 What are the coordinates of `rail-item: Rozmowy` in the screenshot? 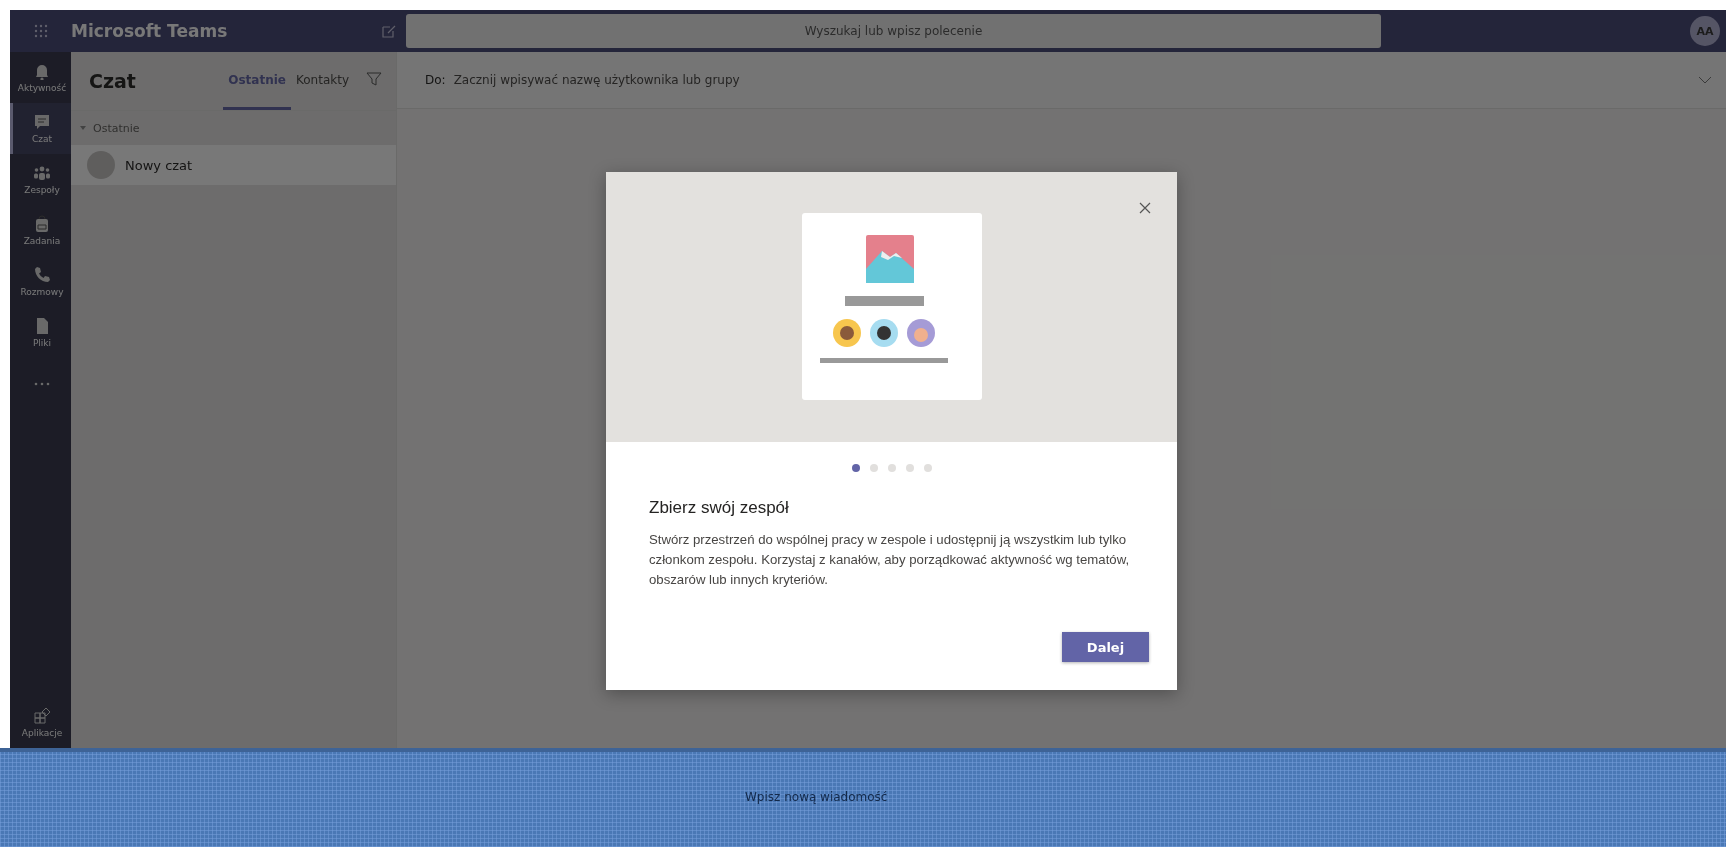 It's located at (40, 281).